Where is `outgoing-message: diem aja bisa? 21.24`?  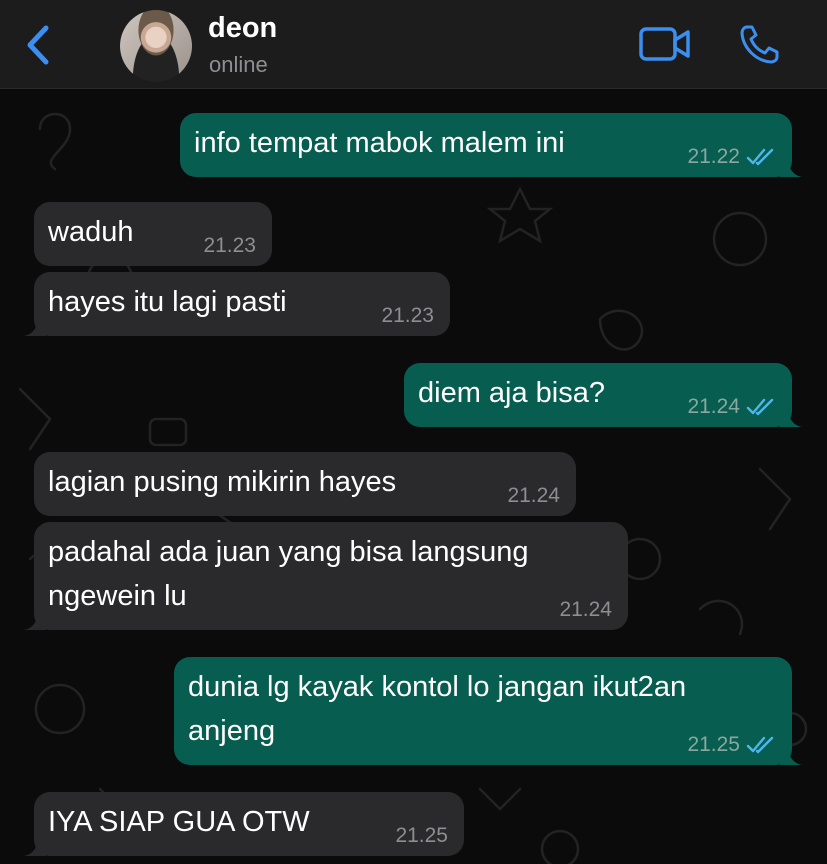 outgoing-message: diem aja bisa? 21.24 is located at coordinates (603, 395).